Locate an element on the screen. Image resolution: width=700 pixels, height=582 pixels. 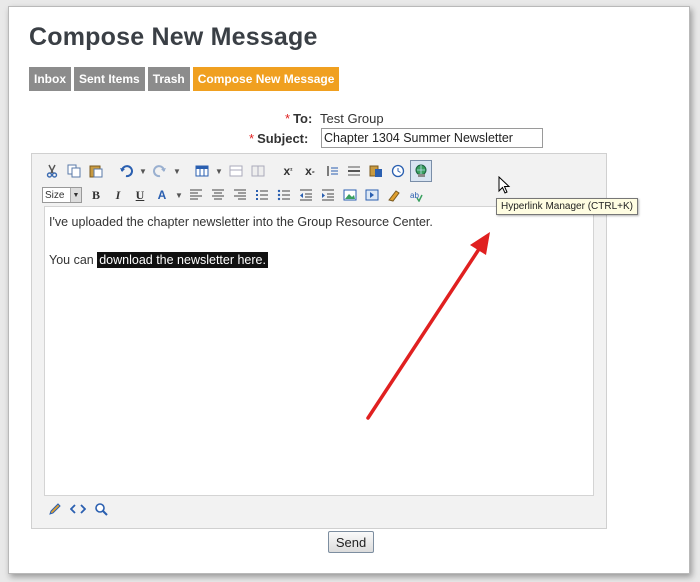
align-right-icon is located at coordinates (240, 195).